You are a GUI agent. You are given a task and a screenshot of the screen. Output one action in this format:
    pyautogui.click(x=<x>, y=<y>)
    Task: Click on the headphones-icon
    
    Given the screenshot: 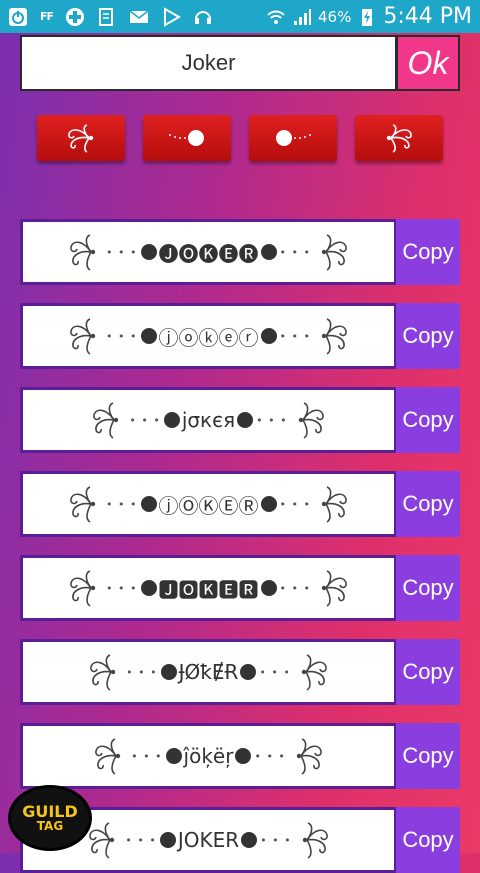 What is the action you would take?
    pyautogui.click(x=203, y=17)
    